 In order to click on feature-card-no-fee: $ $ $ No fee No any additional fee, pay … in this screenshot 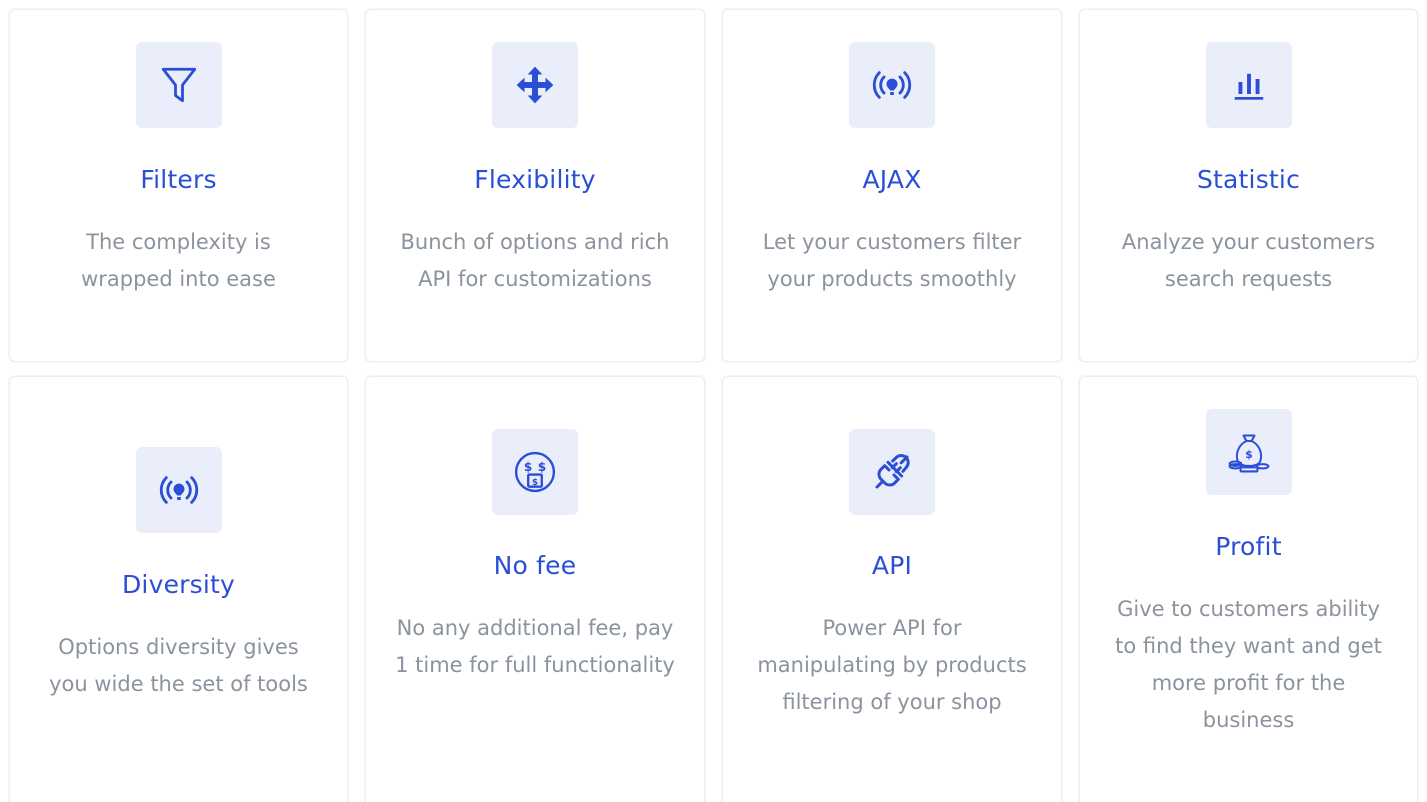, I will do `click(535, 589)`.